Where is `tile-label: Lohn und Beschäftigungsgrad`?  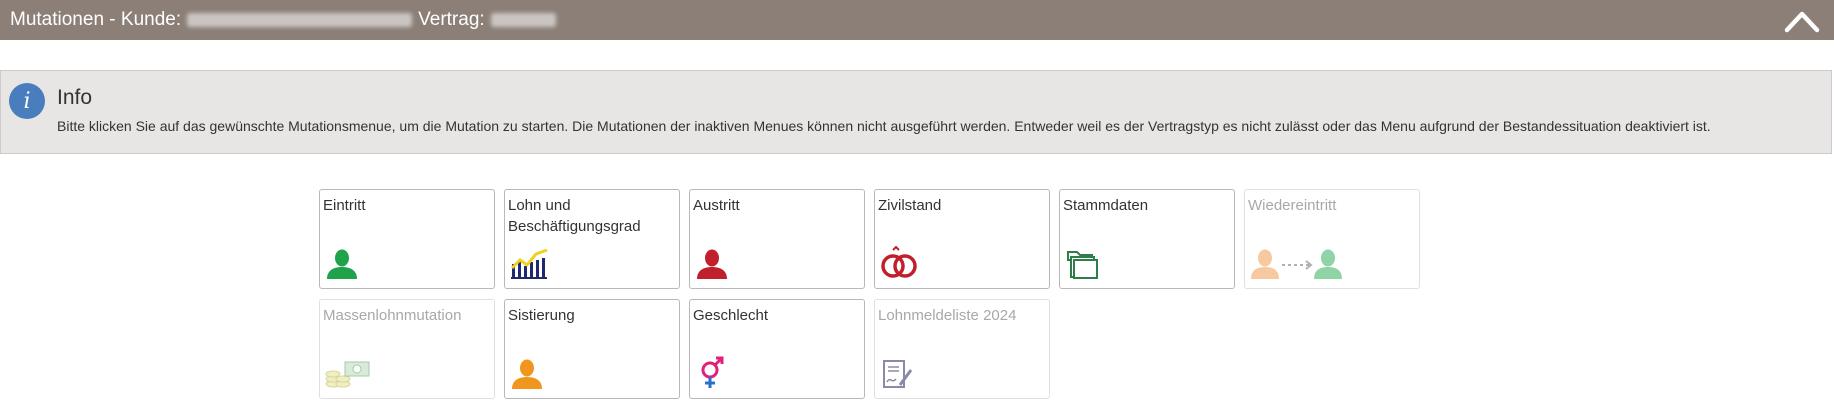
tile-label: Lohn und Beschäftigungsgrad is located at coordinates (574, 216).